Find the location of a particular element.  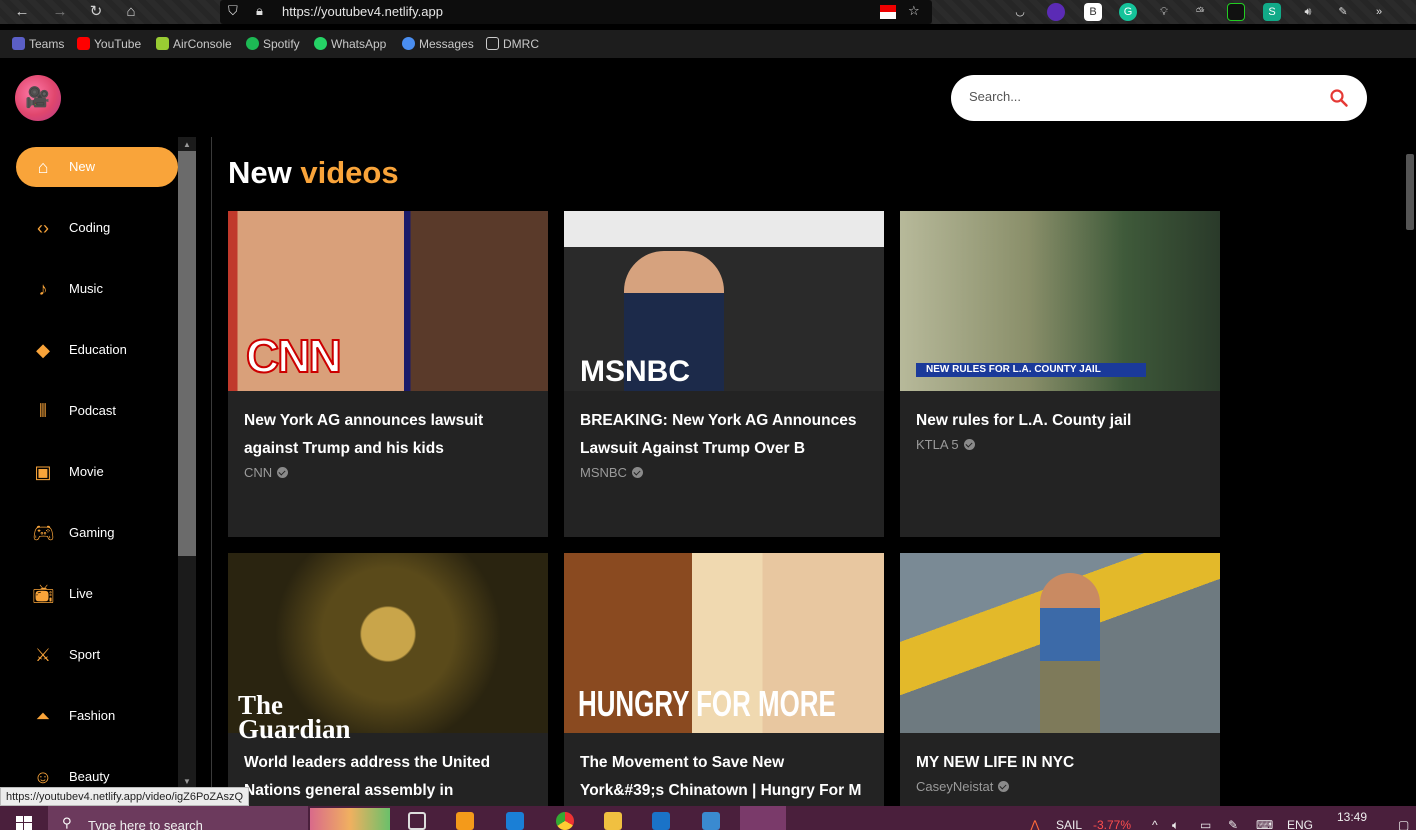

firefox-taskbar-button is located at coordinates (763, 818).